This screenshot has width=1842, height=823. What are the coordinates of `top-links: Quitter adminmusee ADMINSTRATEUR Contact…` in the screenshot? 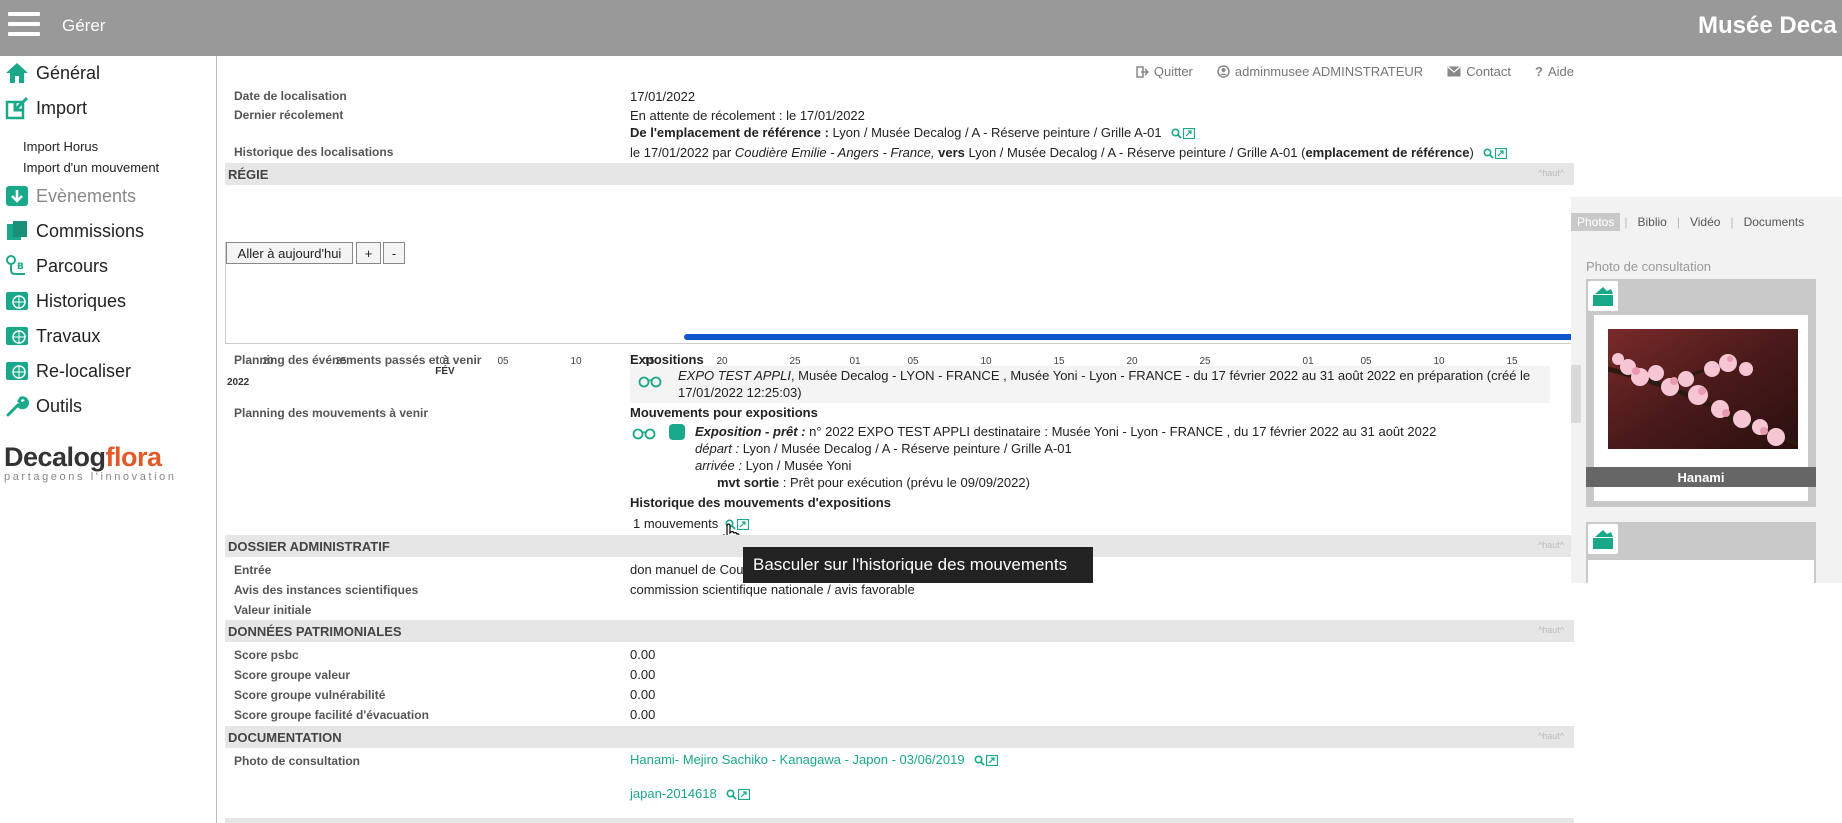 It's located at (1355, 71).